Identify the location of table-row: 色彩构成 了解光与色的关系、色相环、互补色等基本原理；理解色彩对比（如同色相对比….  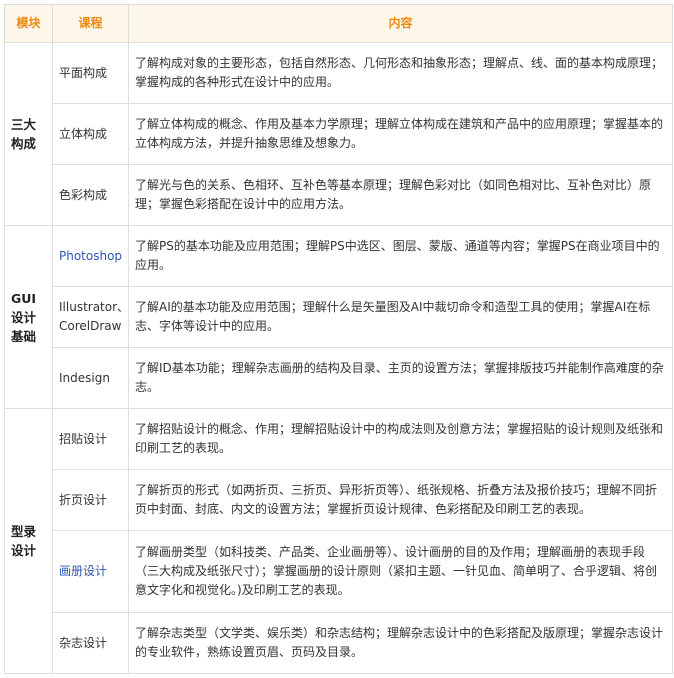
(339, 195).